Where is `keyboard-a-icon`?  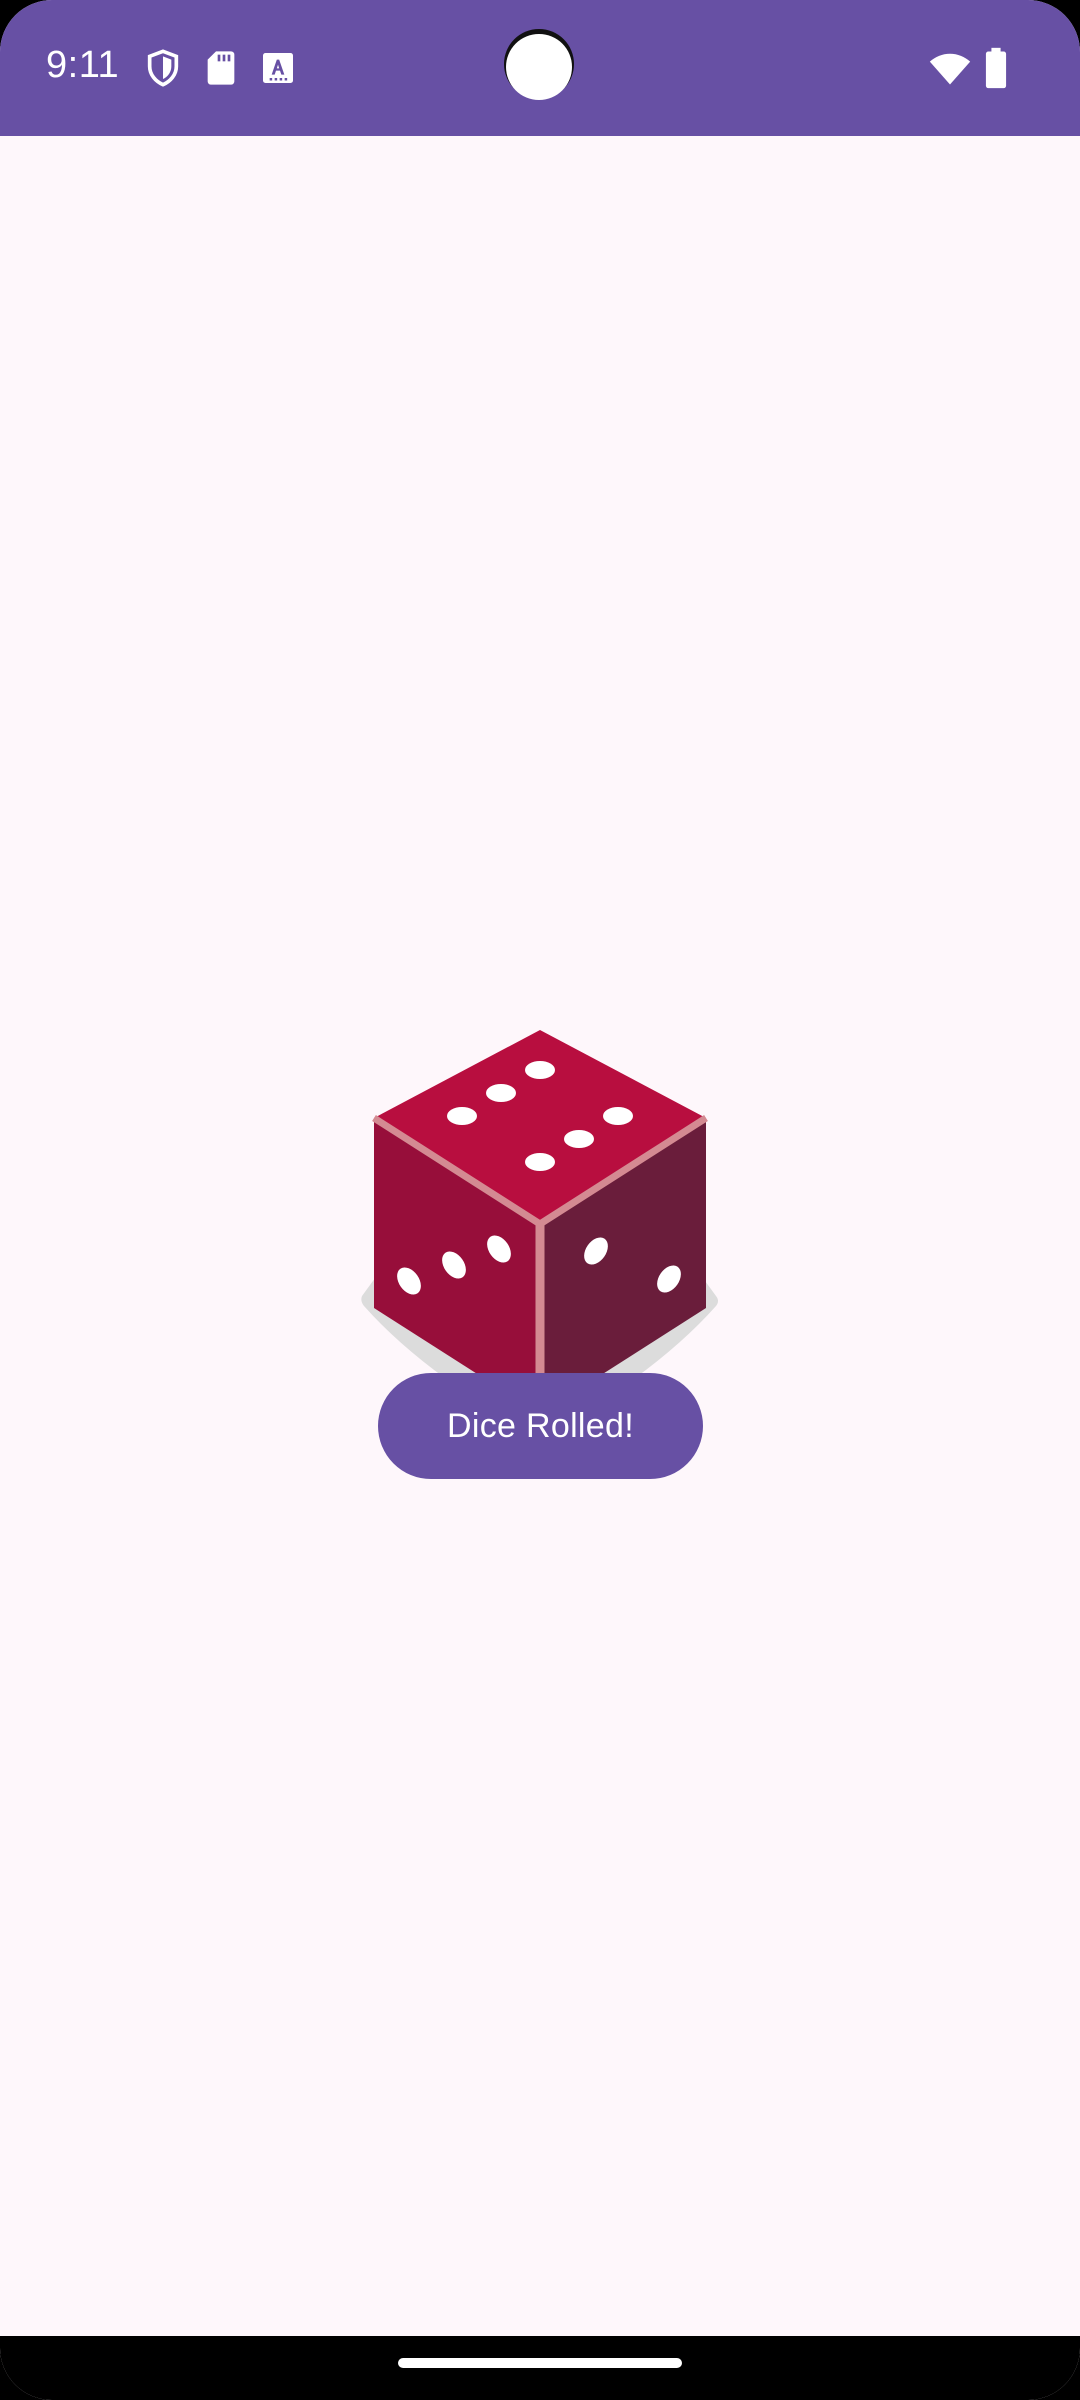
keyboard-a-icon is located at coordinates (278, 68).